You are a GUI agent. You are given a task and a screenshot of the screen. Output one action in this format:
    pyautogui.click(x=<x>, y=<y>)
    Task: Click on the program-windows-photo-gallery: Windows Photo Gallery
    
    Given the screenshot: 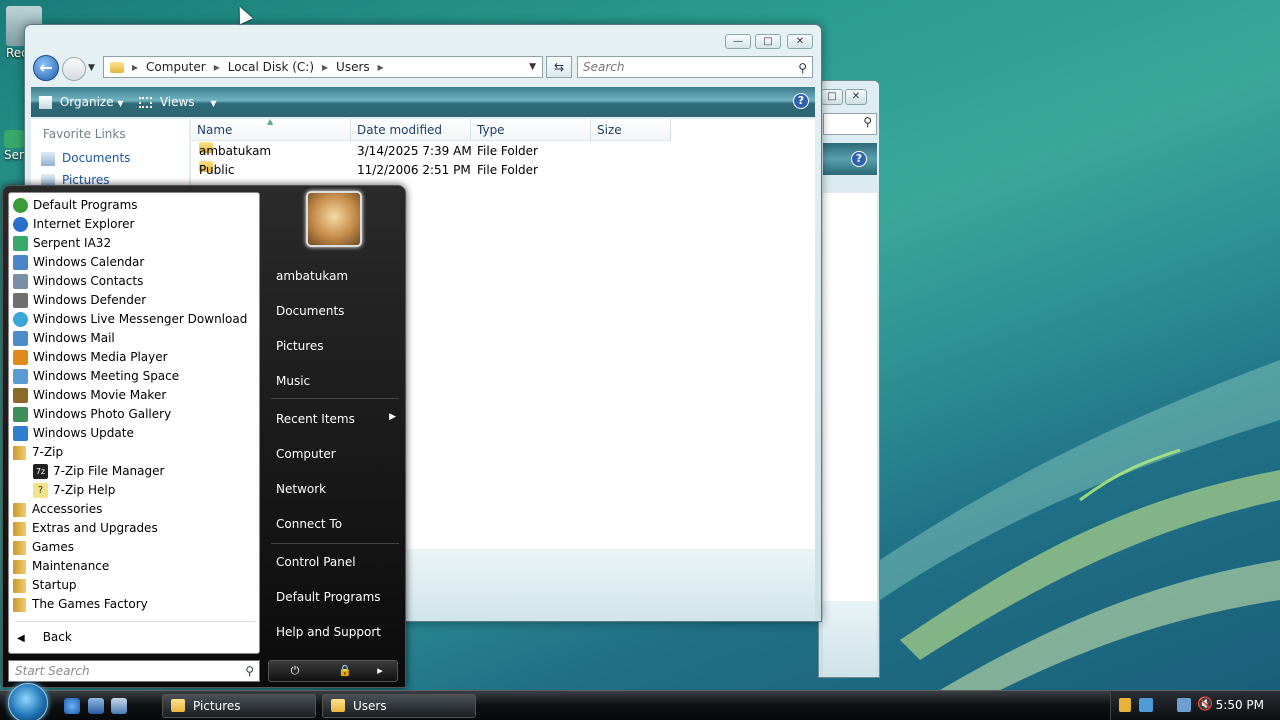 What is the action you would take?
    pyautogui.click(x=92, y=414)
    